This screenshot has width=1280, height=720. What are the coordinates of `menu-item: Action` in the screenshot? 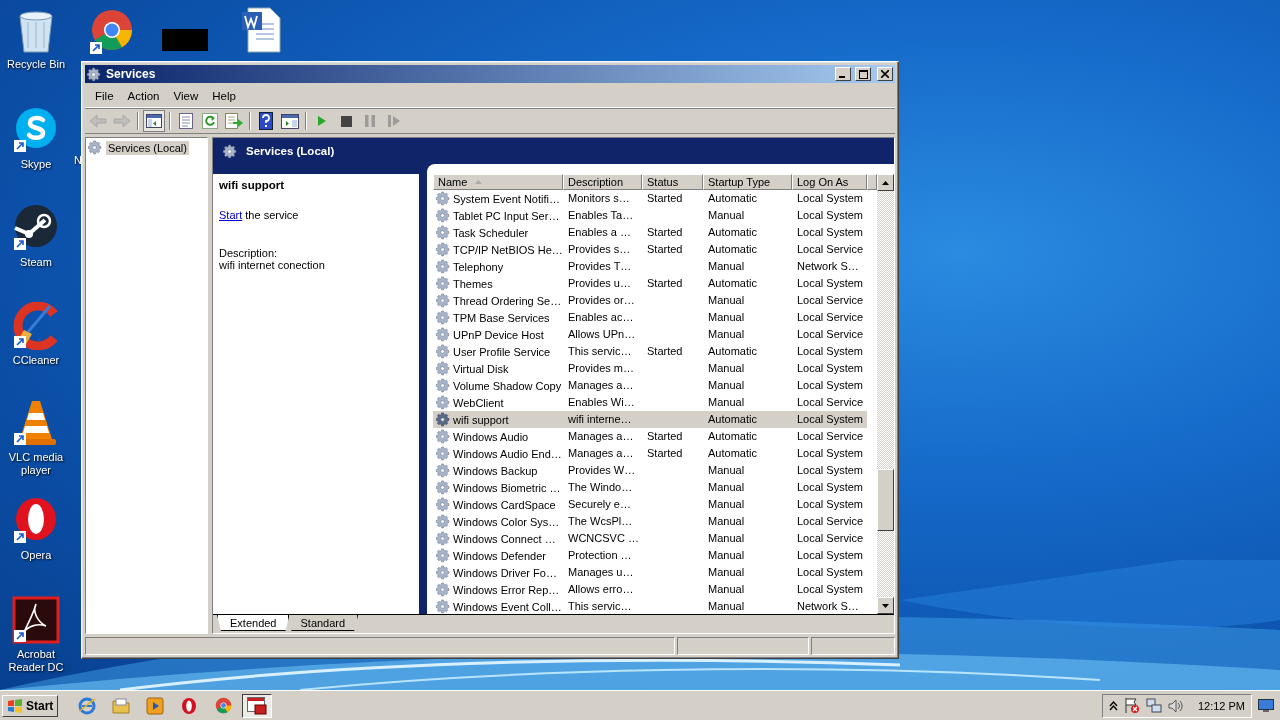 It's located at (143, 96).